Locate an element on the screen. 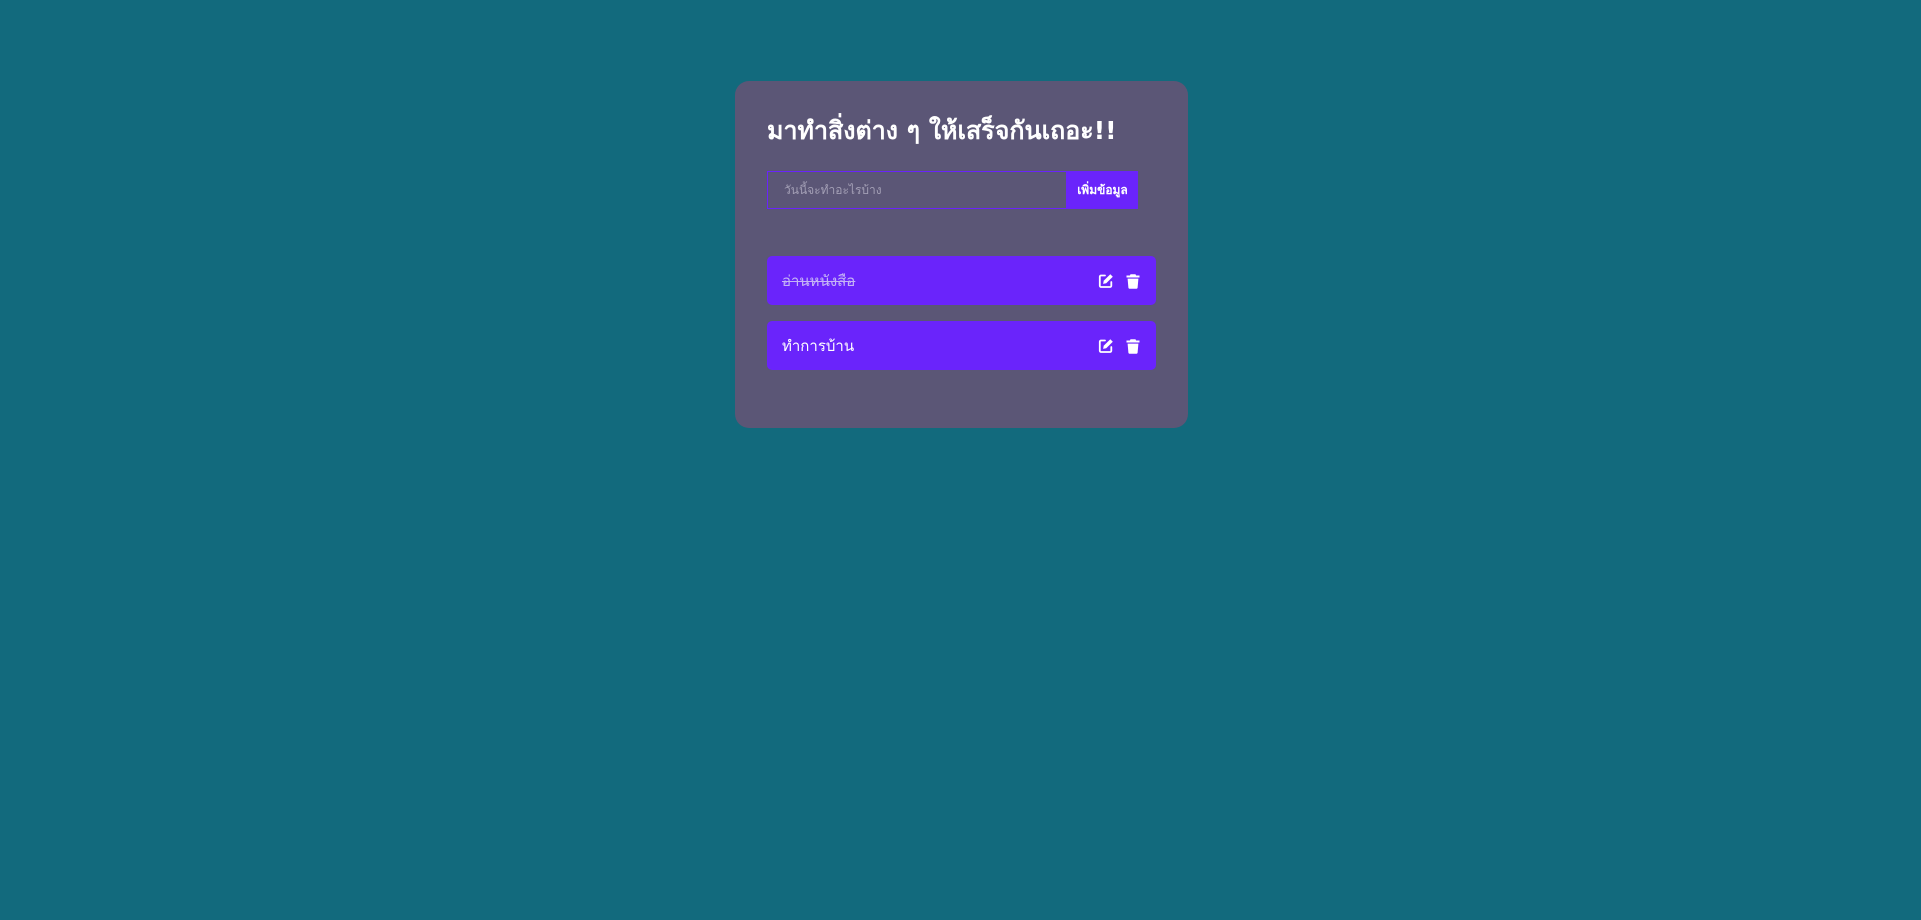 Image resolution: width=1921 pixels, height=920 pixels. add-todo-button: เพิ่มข้อมูล is located at coordinates (1102, 190).